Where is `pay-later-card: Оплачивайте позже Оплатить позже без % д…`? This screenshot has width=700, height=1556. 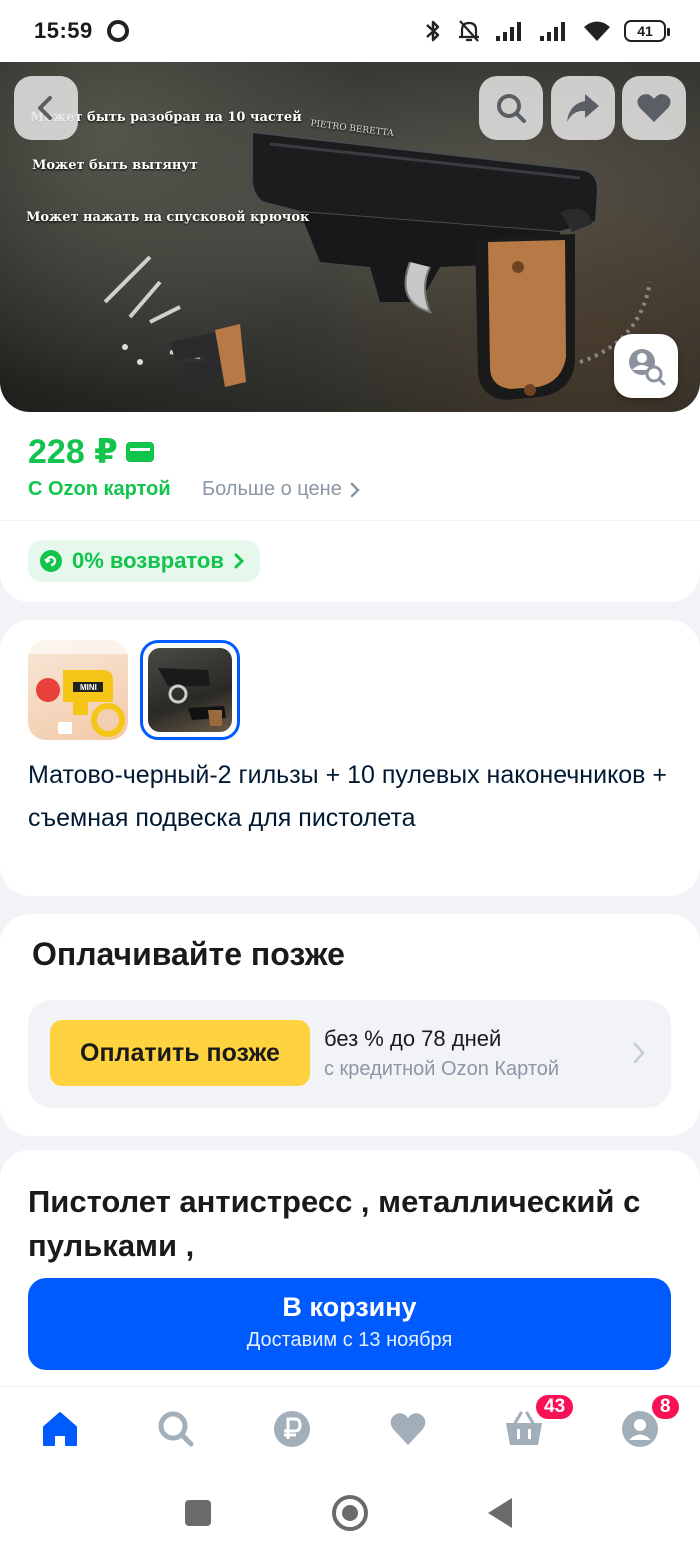 pay-later-card: Оплачивайте позже Оплатить позже без % д… is located at coordinates (350, 1025).